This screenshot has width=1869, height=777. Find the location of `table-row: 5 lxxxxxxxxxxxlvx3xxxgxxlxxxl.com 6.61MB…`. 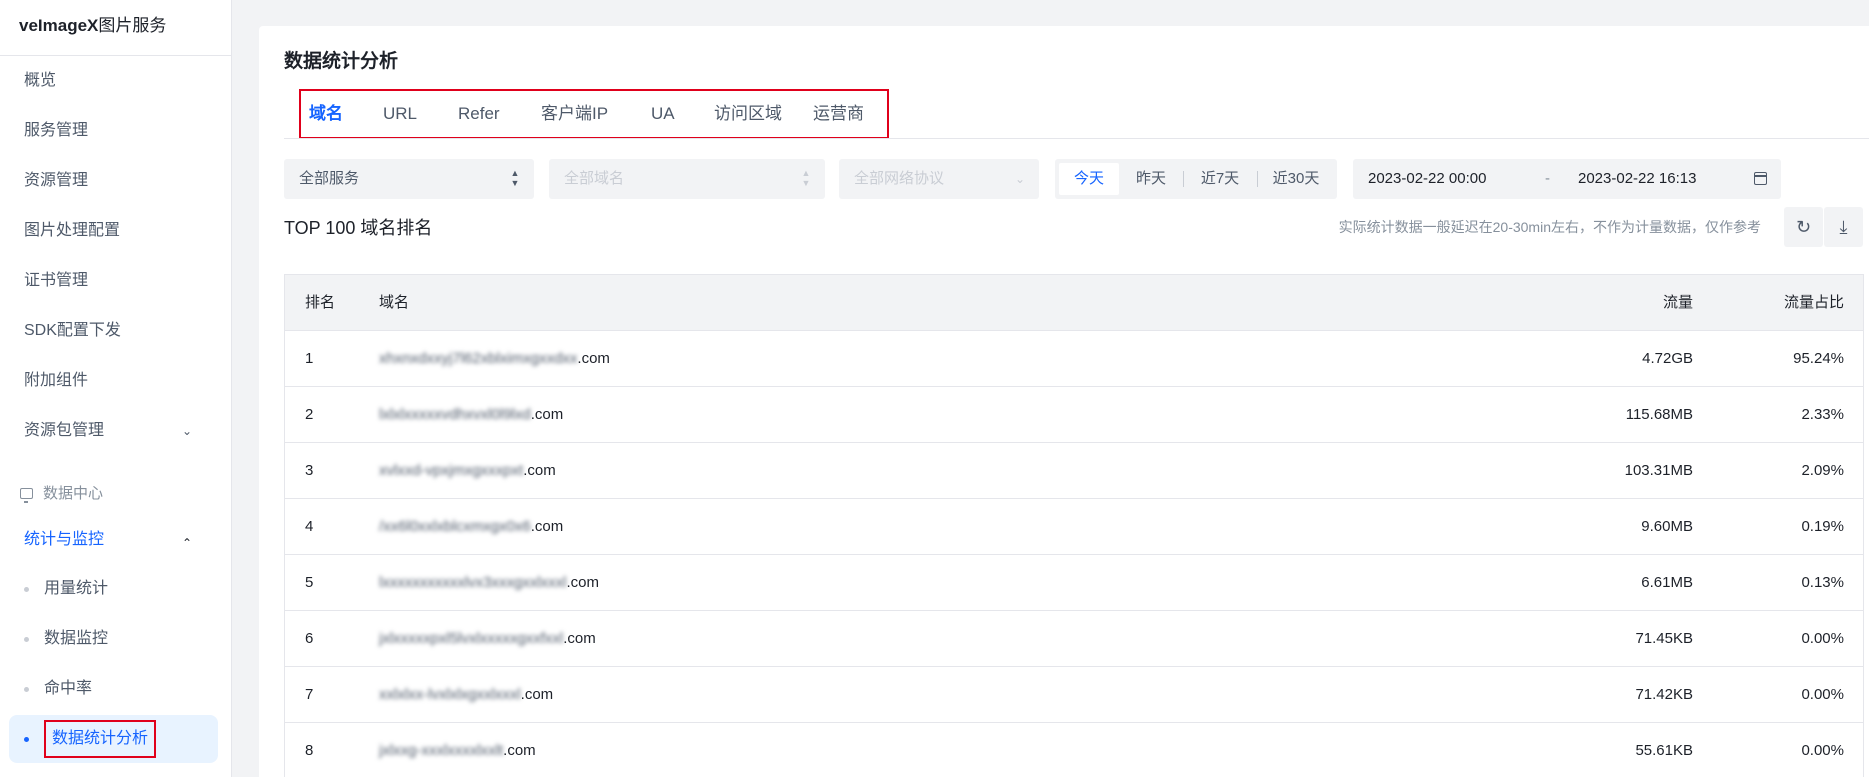

table-row: 5 lxxxxxxxxxxxlvx3xxxgxxlxxxl.com 6.61MB… is located at coordinates (1074, 583).